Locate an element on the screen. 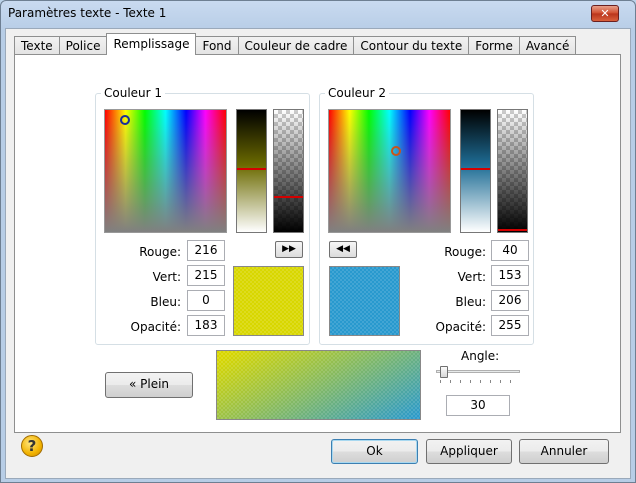 Image resolution: width=636 pixels, height=483 pixels. color1-label: Couleur 1 is located at coordinates (133, 93).